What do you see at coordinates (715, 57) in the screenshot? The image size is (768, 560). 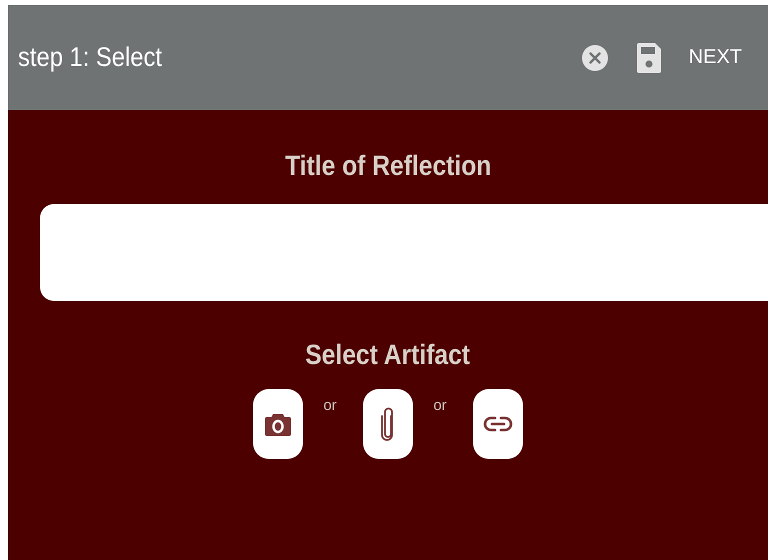 I see `next-button: NEXT` at bounding box center [715, 57].